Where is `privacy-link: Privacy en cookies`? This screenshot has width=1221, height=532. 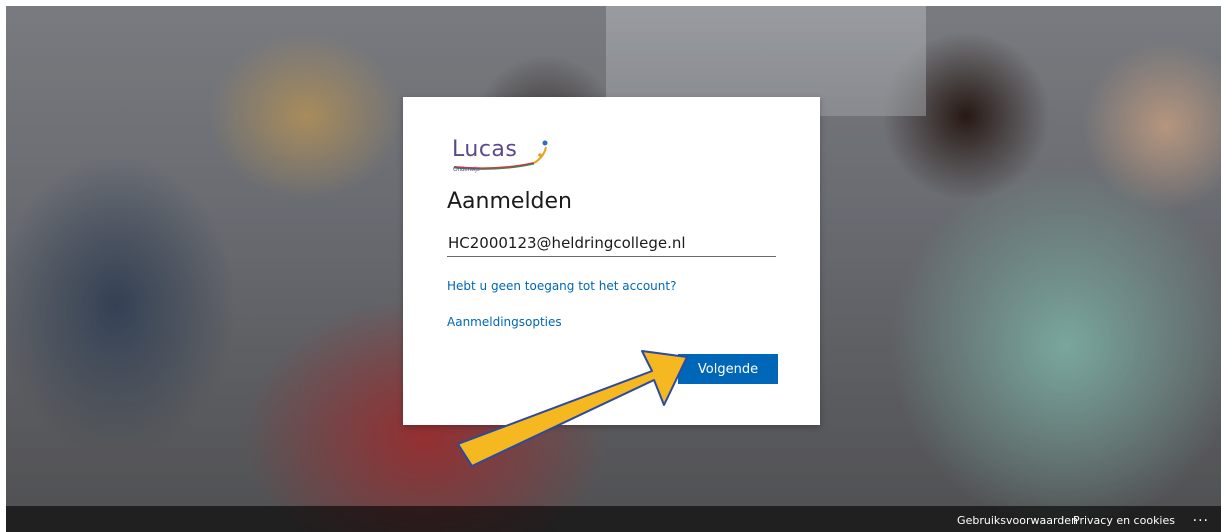 privacy-link: Privacy en cookies is located at coordinates (1124, 520).